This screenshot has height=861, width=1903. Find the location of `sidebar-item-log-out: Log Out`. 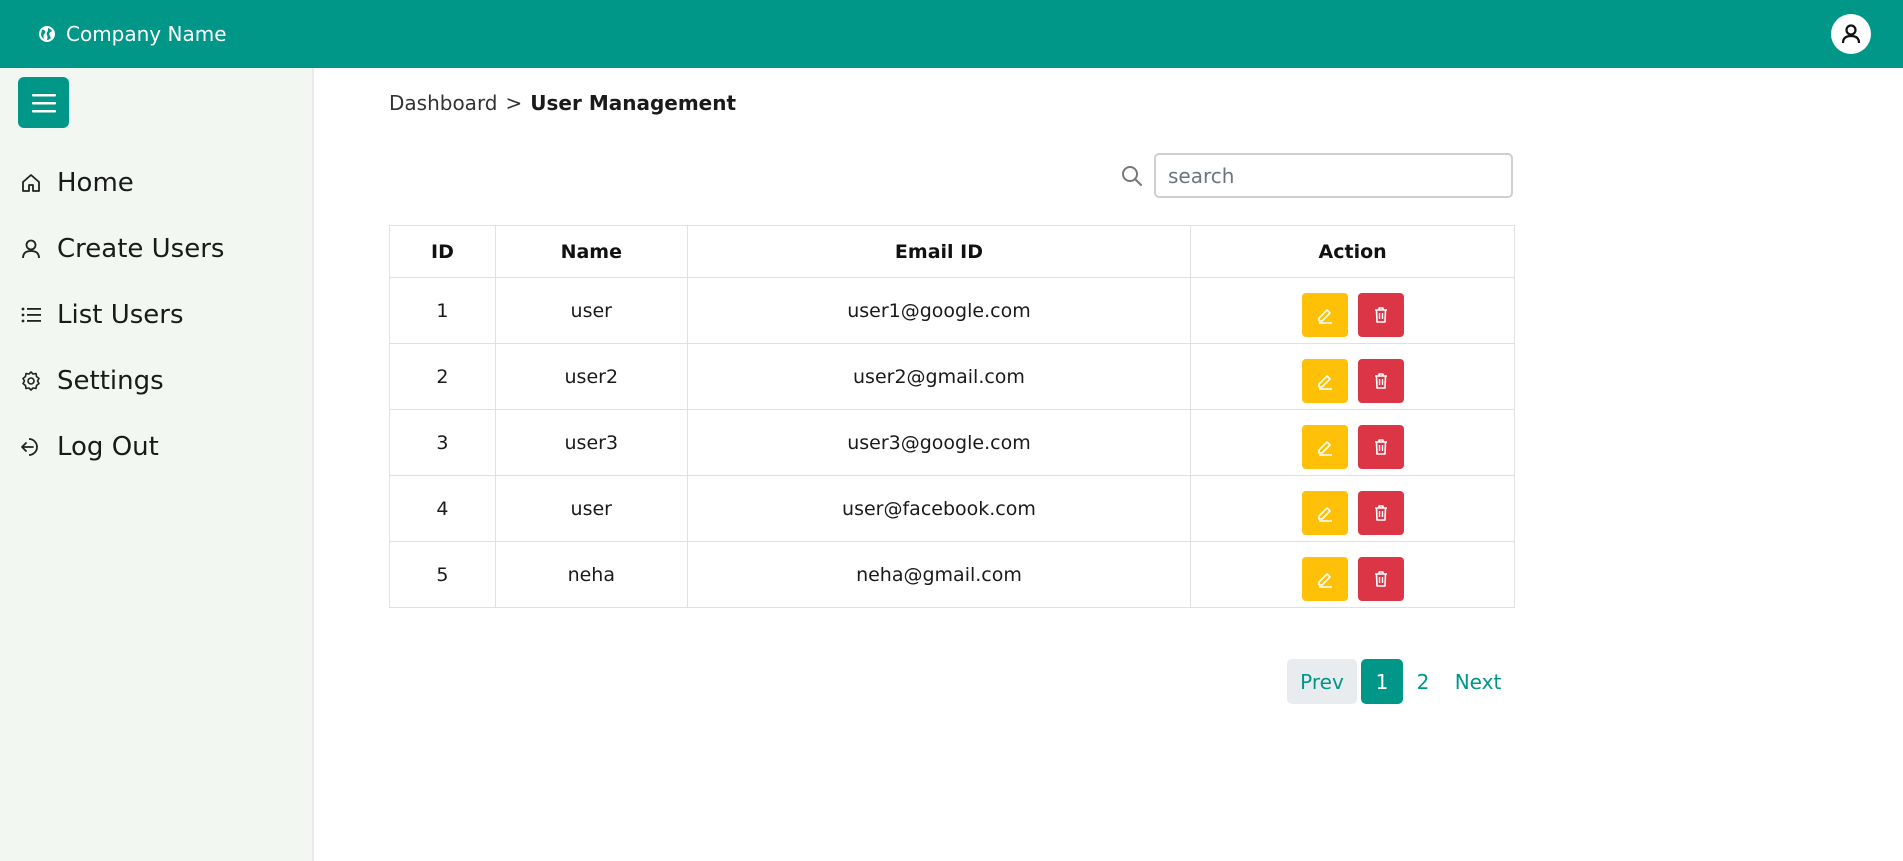

sidebar-item-log-out: Log Out is located at coordinates (157, 447).